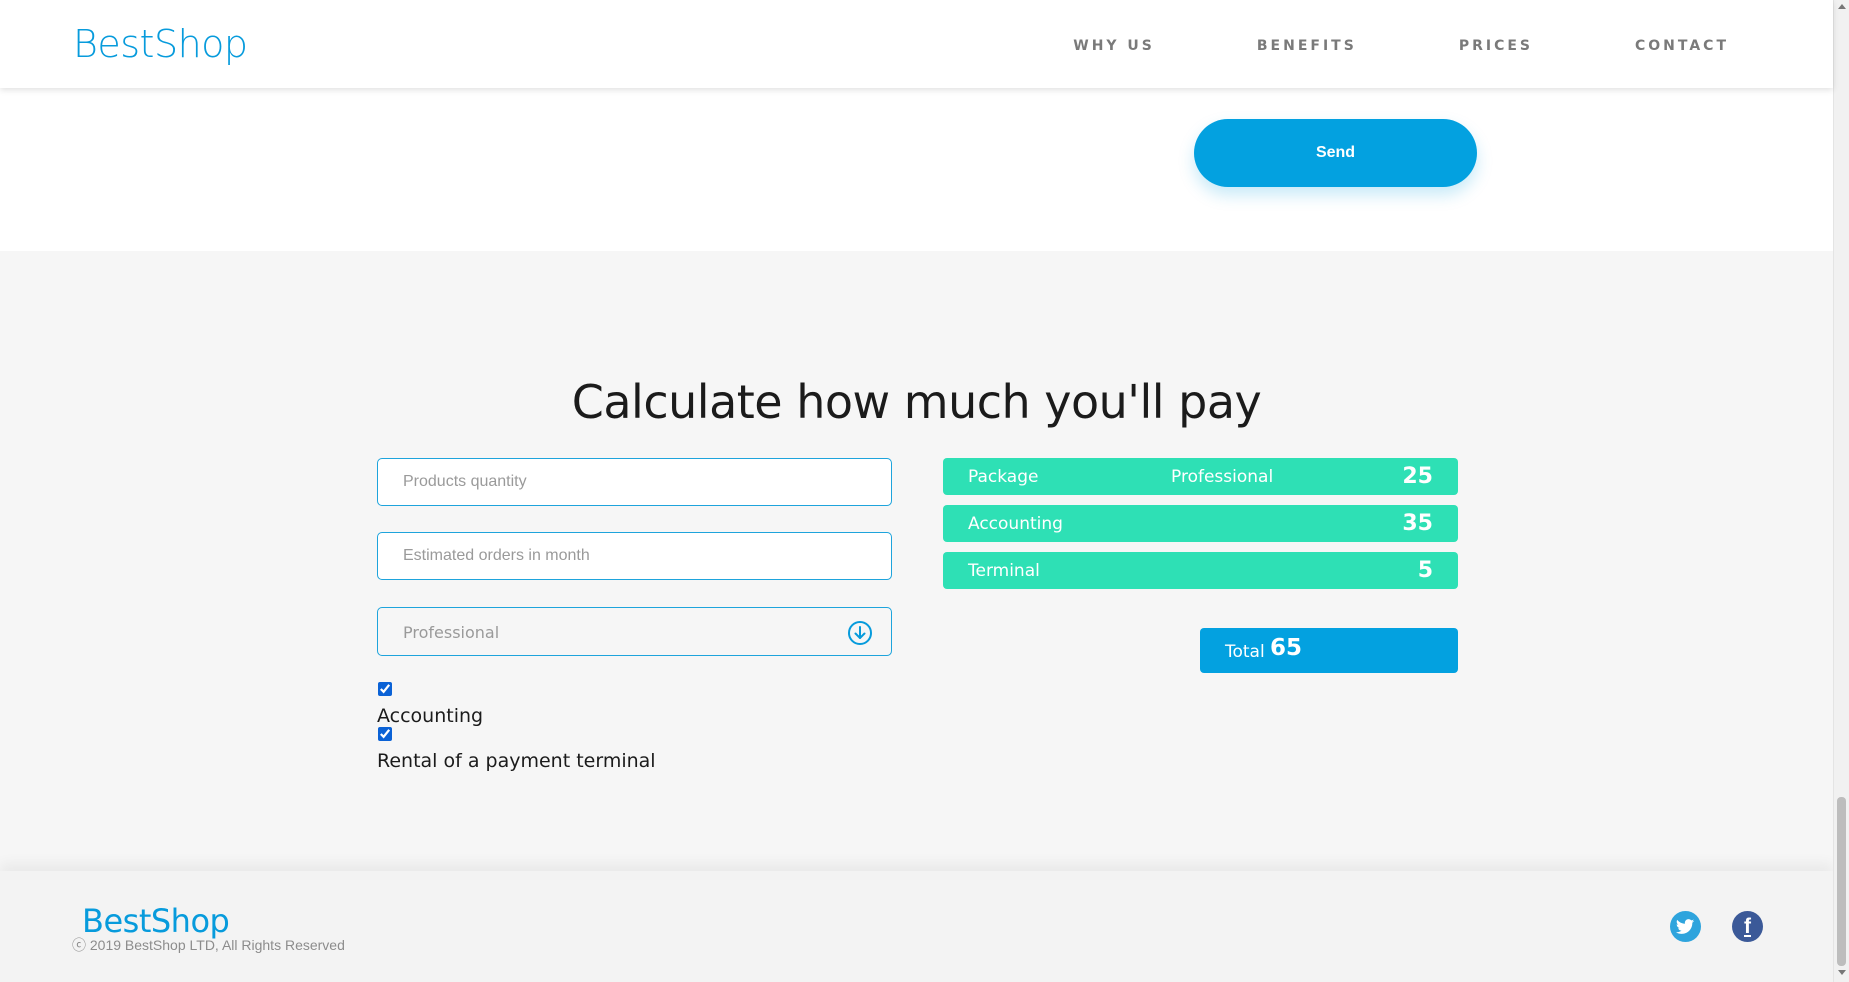 The width and height of the screenshot is (1849, 982). What do you see at coordinates (1200, 523) in the screenshot?
I see `summary-row-accounting: Accounting 35` at bounding box center [1200, 523].